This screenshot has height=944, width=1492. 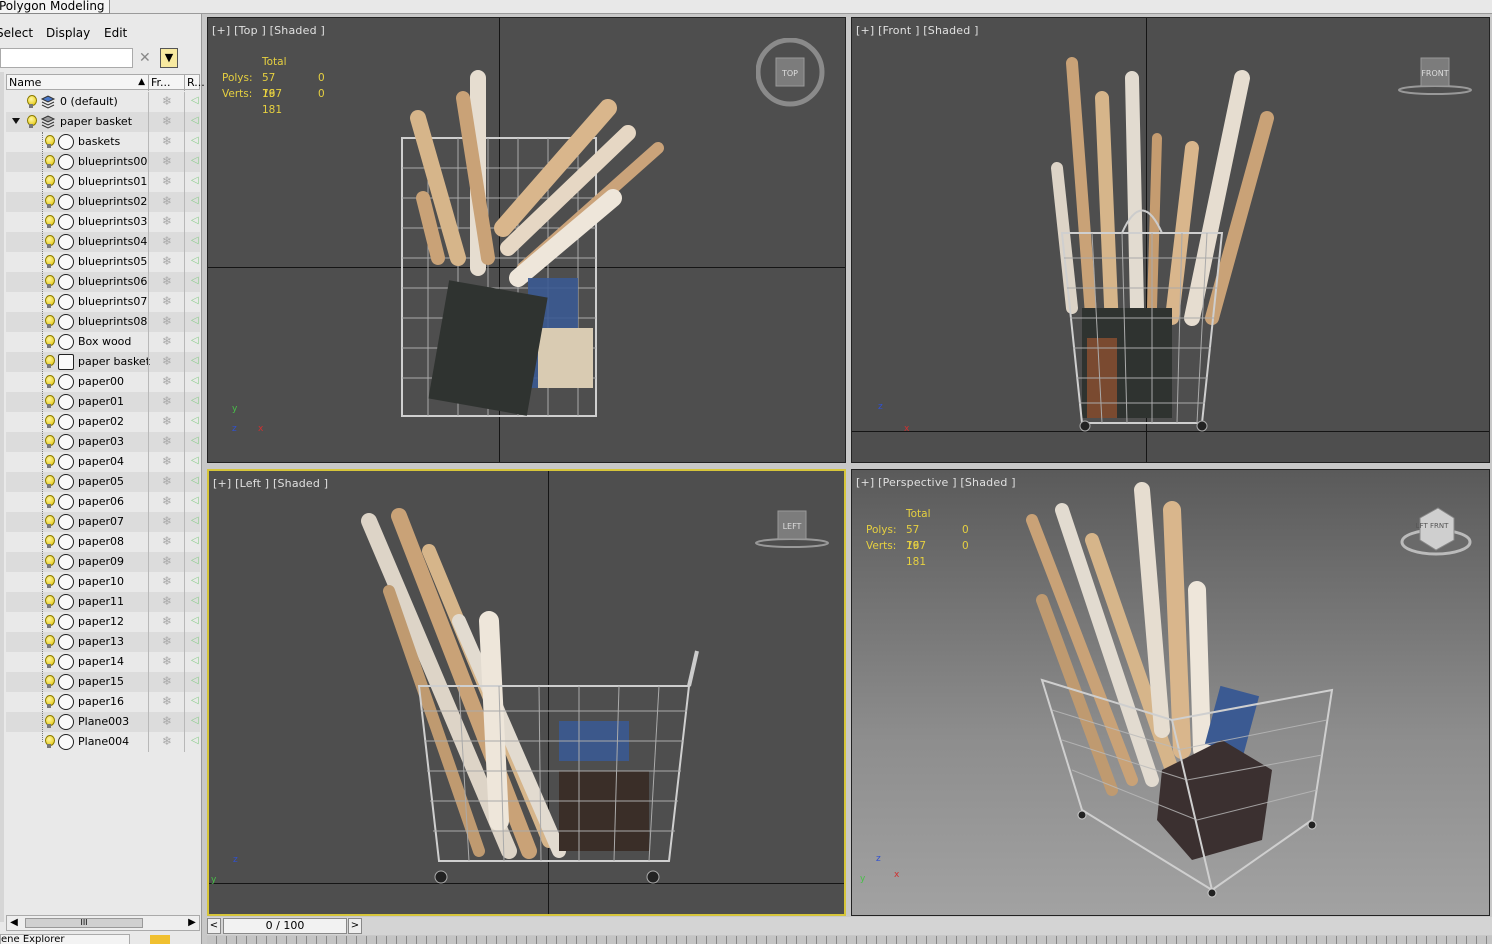 I want to click on viewport-label: [+] [Perspective ] [Shaded ], so click(x=936, y=482).